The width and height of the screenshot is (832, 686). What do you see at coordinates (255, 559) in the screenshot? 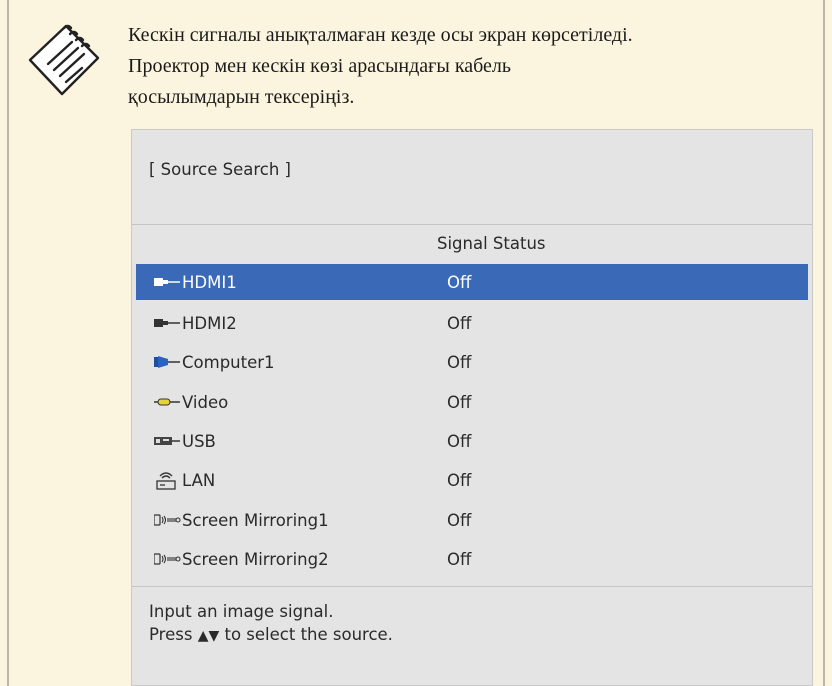
I see `source-name: Screen Mirroring2` at bounding box center [255, 559].